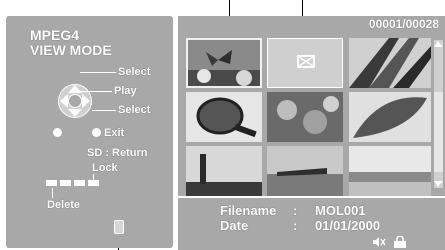 Image resolution: width=445 pixels, height=250 pixels. What do you see at coordinates (399, 241) in the screenshot?
I see `lock-icon` at bounding box center [399, 241].